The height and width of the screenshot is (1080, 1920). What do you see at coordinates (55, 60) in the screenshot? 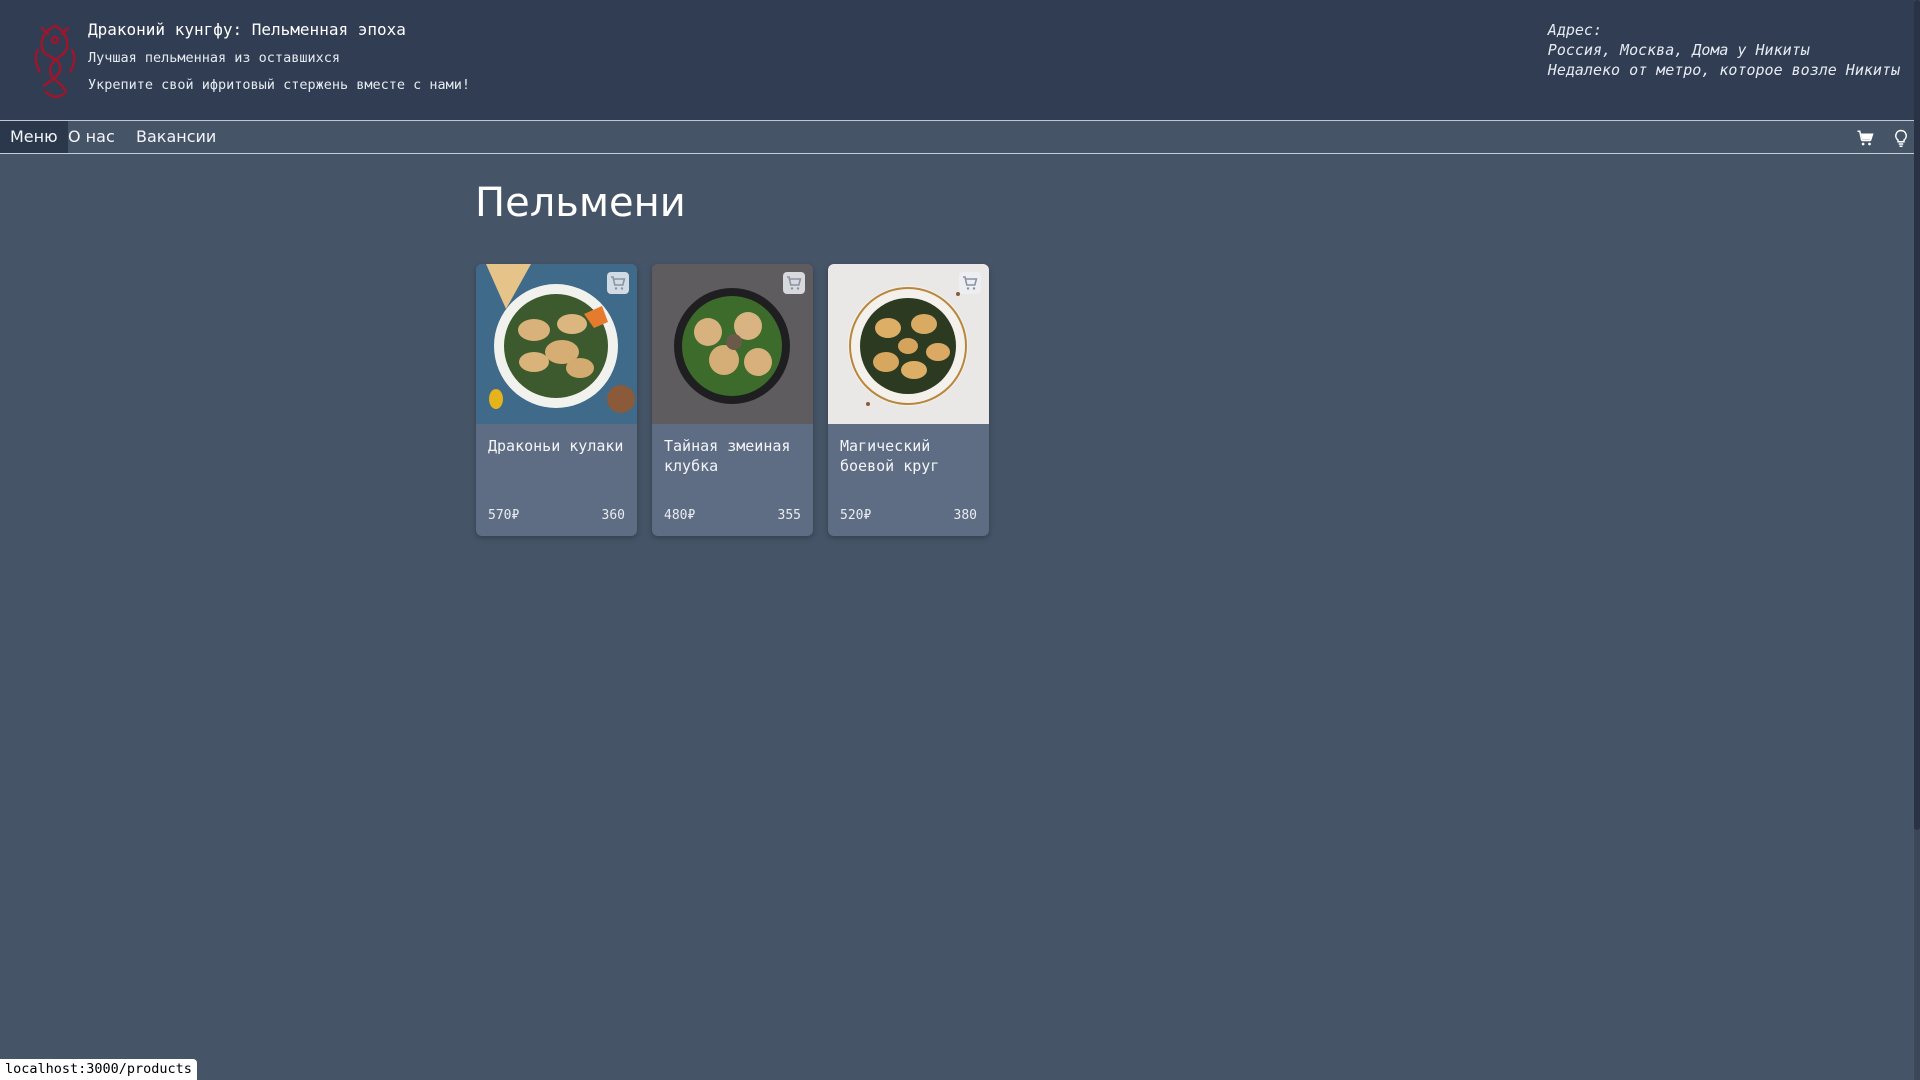
I see `dragon-logo-icon` at bounding box center [55, 60].